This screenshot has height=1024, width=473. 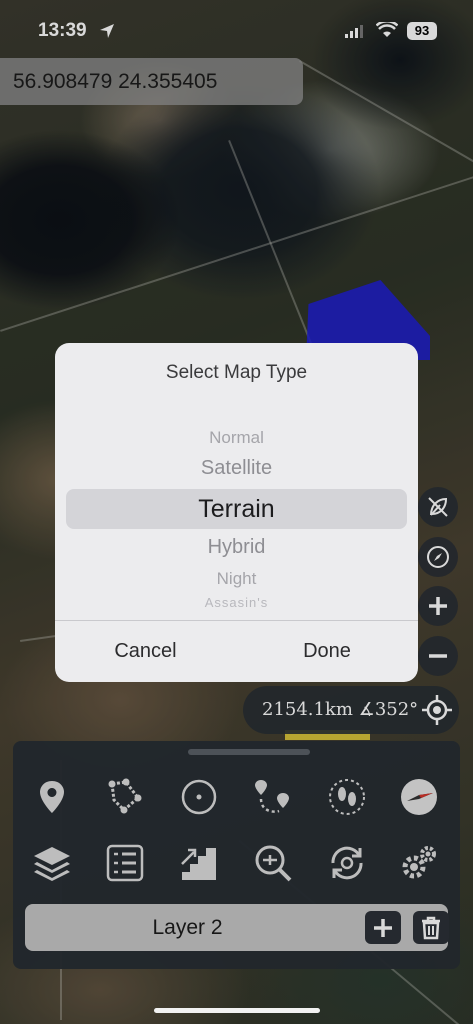 What do you see at coordinates (236, 602) in the screenshot?
I see `picker-option-assasins: Assasin's` at bounding box center [236, 602].